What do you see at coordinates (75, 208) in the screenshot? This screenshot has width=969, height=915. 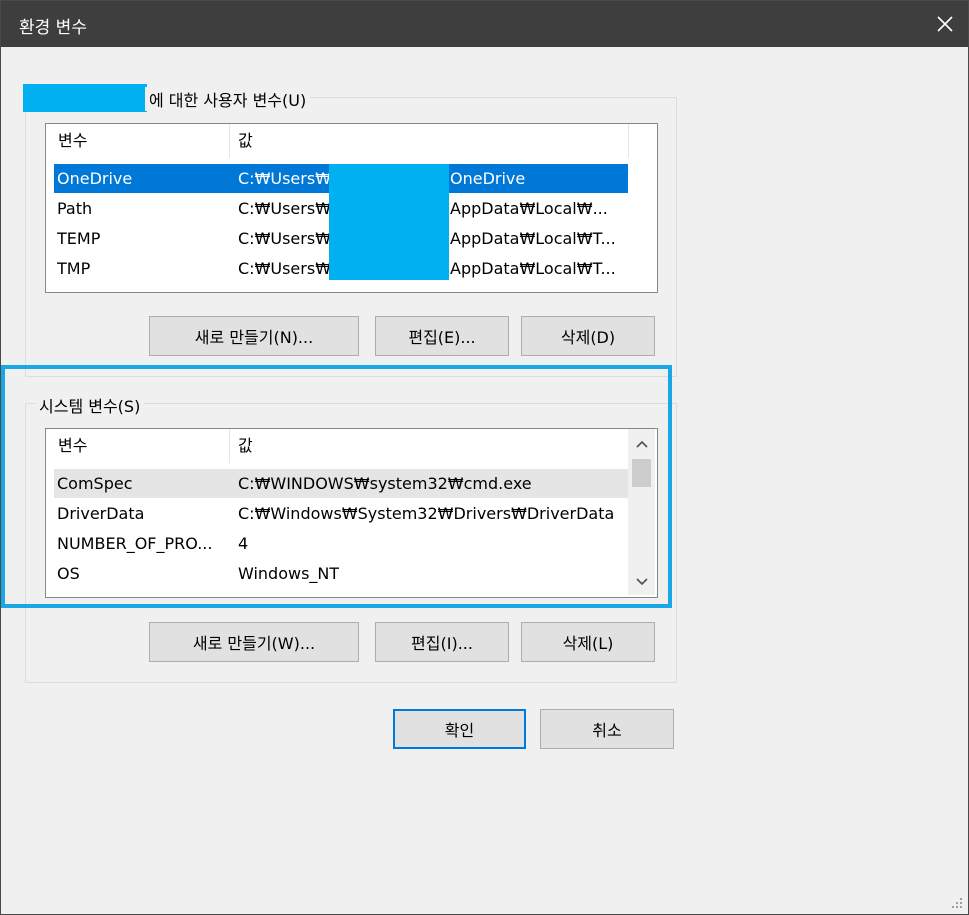 I see `var-name: Path` at bounding box center [75, 208].